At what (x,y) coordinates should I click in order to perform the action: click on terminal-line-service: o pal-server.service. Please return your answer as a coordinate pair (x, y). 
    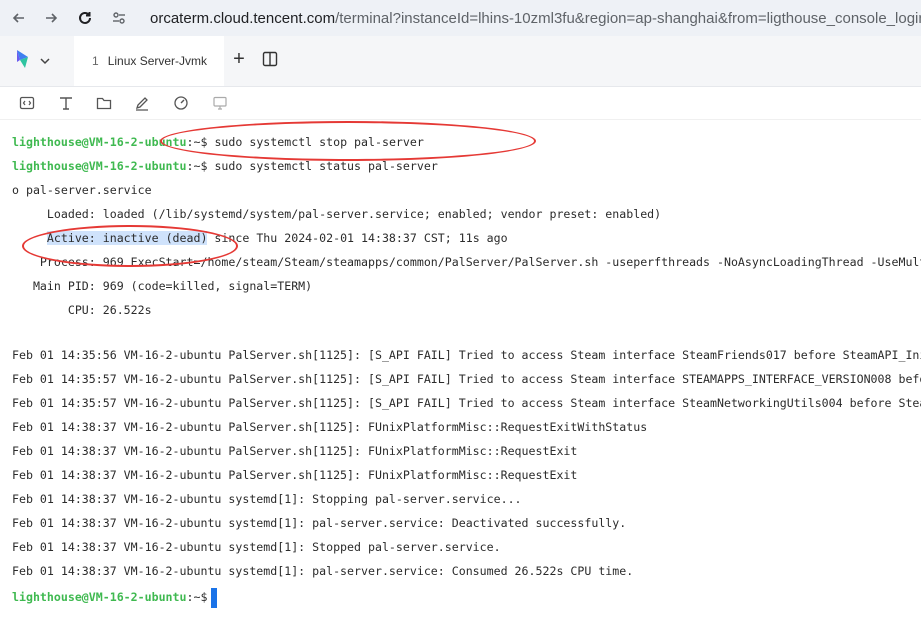
    Looking at the image, I should click on (82, 190).